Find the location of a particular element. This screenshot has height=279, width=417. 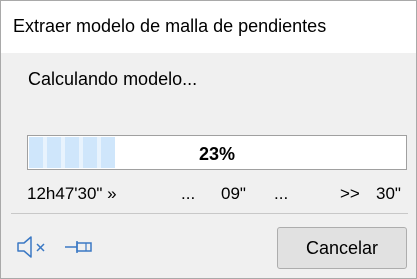

window-title: Extraer modelo de malla de pendientes is located at coordinates (170, 26).